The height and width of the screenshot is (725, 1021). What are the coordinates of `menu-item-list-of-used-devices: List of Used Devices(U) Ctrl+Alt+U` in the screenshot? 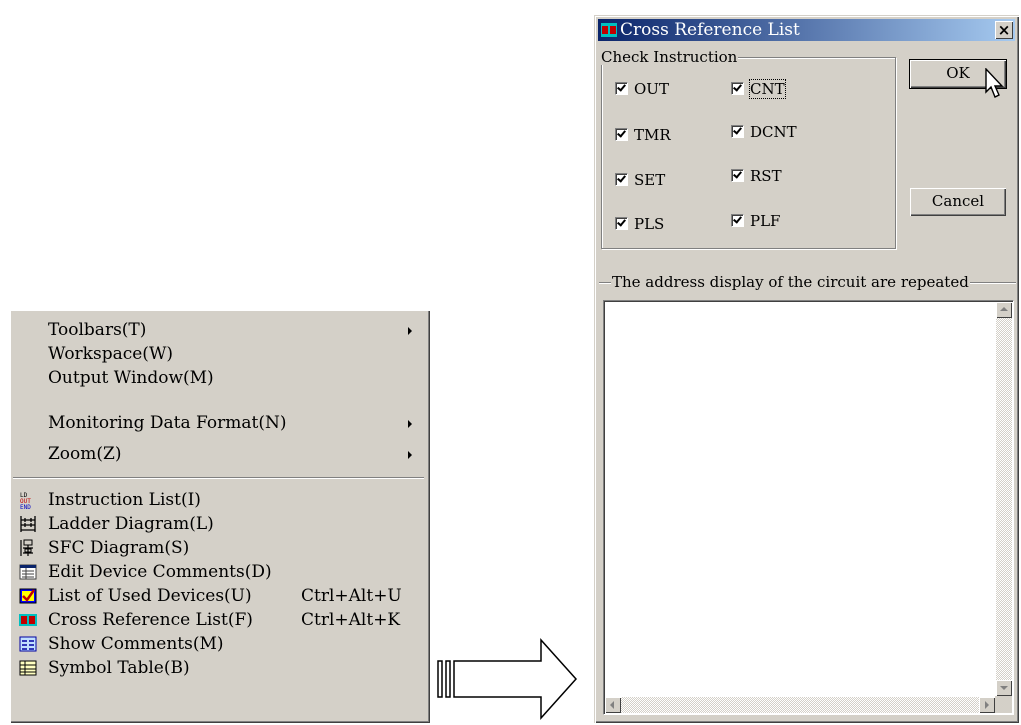 It's located at (218, 596).